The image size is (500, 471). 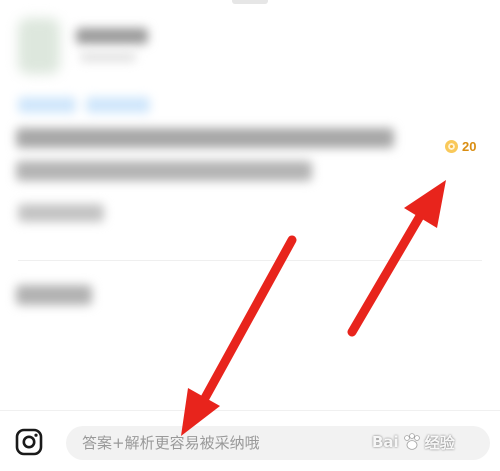 What do you see at coordinates (39, 46) in the screenshot?
I see `avatar` at bounding box center [39, 46].